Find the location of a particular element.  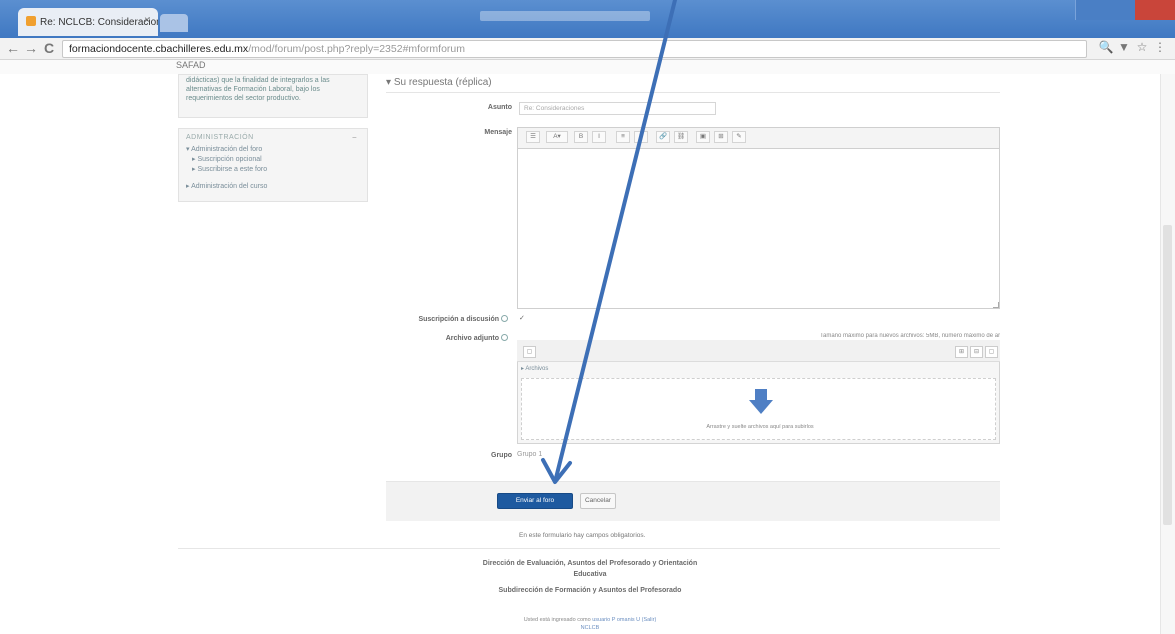

menu-icon: ⋮ is located at coordinates (1160, 47).